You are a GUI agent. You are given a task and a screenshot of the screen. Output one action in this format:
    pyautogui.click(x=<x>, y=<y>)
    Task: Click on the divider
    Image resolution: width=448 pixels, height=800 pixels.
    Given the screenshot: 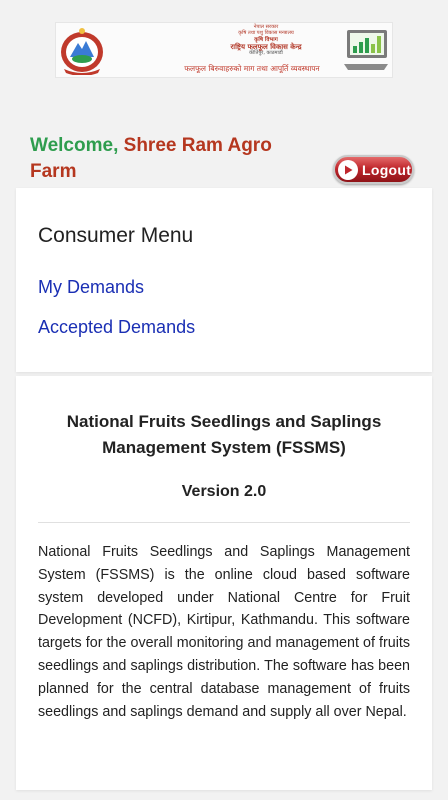 What is the action you would take?
    pyautogui.click(x=224, y=522)
    